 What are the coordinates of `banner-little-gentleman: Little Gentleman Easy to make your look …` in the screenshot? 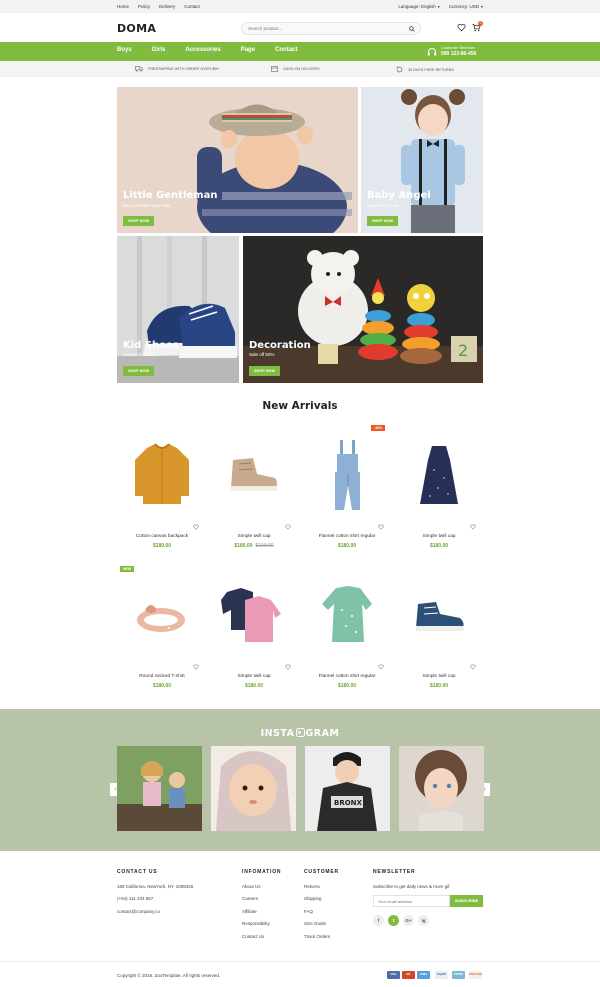 It's located at (237, 160).